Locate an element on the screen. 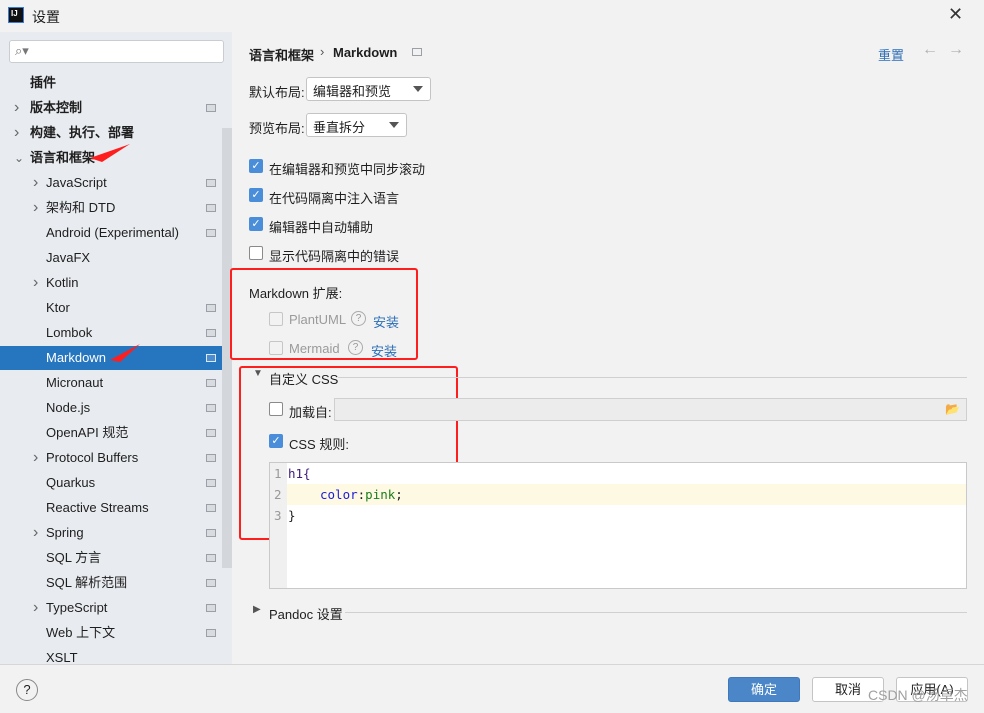 The height and width of the screenshot is (713, 984). search-input: ⌕▾ is located at coordinates (116, 51).